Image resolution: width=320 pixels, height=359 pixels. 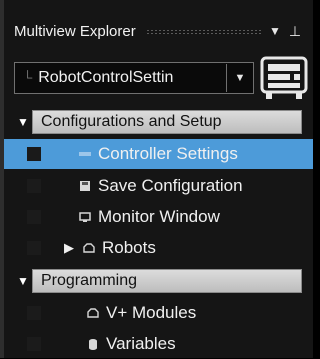 I want to click on panel-menu-chevron-icon: ▼, so click(x=275, y=31).